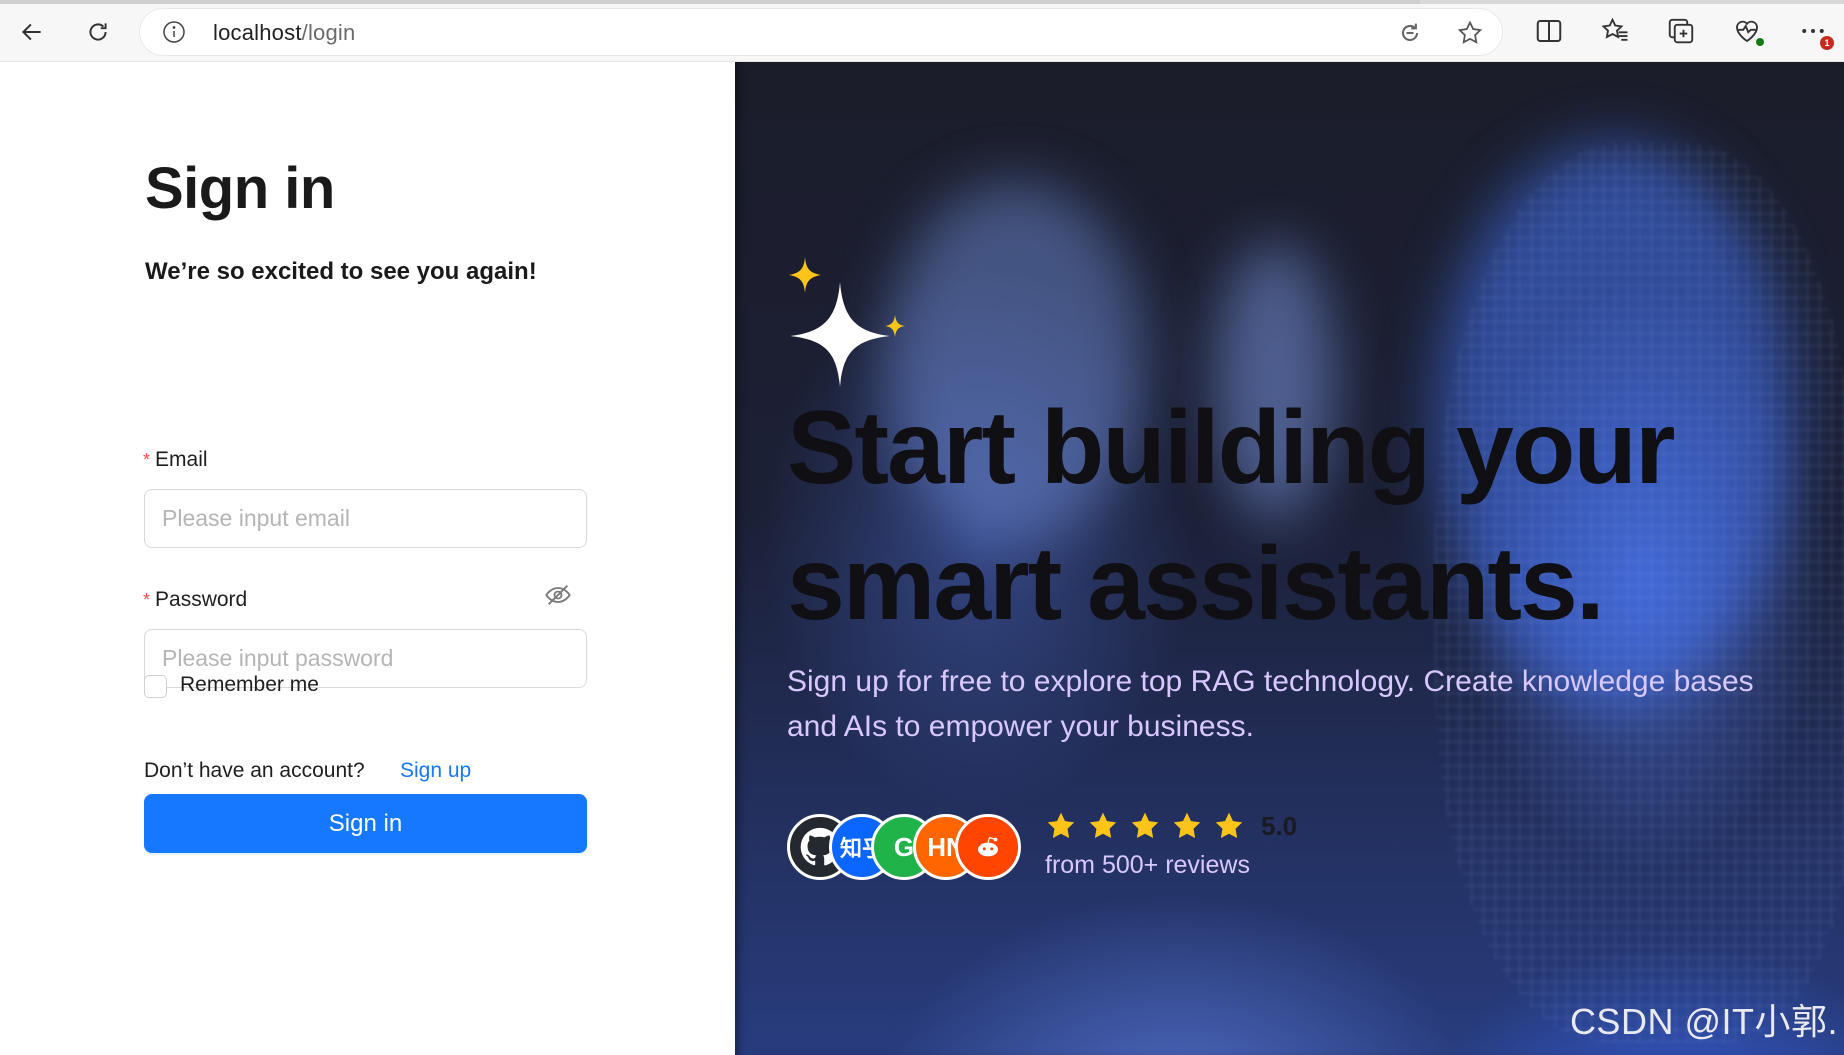 The image size is (1844, 1055). Describe the element at coordinates (1231, 516) in the screenshot. I see `hero-headline: Start building your smart assistants.` at that location.